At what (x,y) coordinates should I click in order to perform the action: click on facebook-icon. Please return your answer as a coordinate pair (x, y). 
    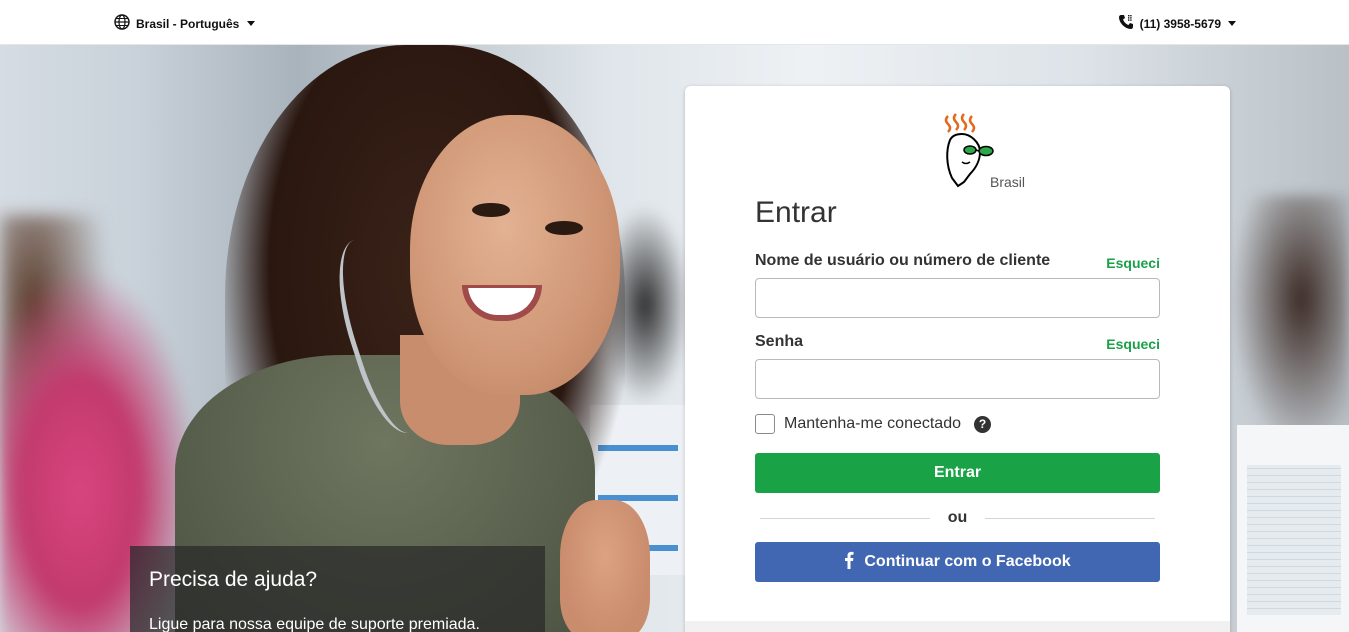
    Looking at the image, I should click on (849, 562).